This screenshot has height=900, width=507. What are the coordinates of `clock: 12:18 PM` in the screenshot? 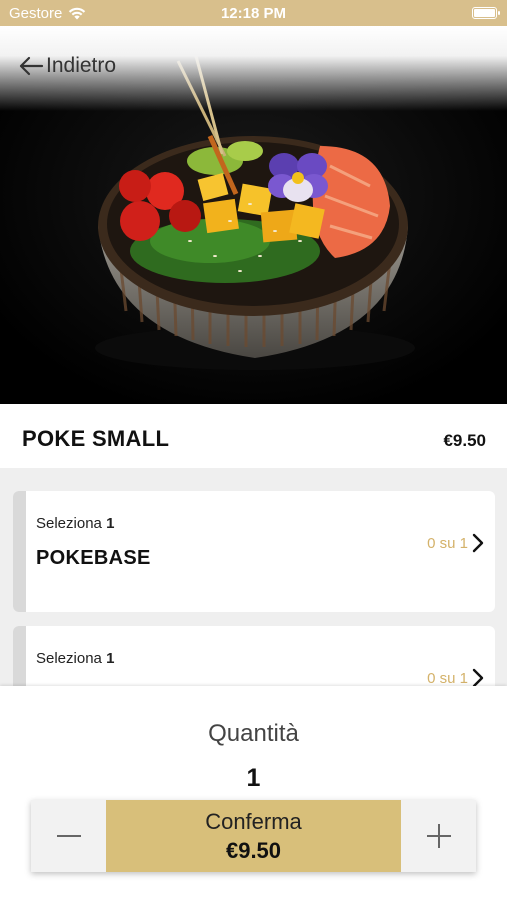 It's located at (253, 13).